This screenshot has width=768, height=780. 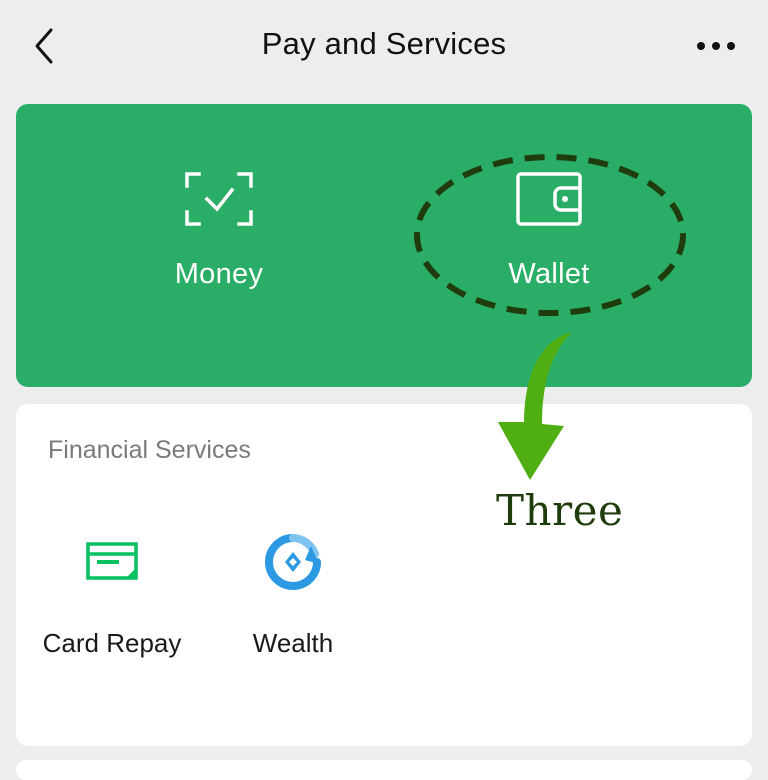 What do you see at coordinates (384, 770) in the screenshot?
I see `next-card-edge` at bounding box center [384, 770].